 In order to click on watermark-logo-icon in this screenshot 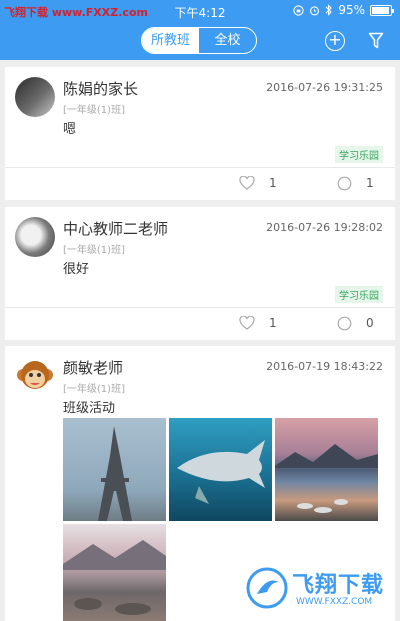, I will do `click(267, 588)`.